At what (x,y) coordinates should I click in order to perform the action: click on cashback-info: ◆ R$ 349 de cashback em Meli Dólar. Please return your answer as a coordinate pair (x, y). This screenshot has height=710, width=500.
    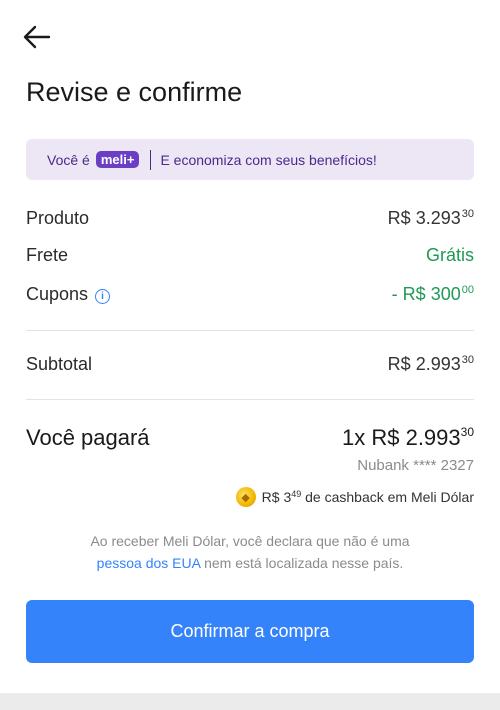
    Looking at the image, I should click on (354, 497).